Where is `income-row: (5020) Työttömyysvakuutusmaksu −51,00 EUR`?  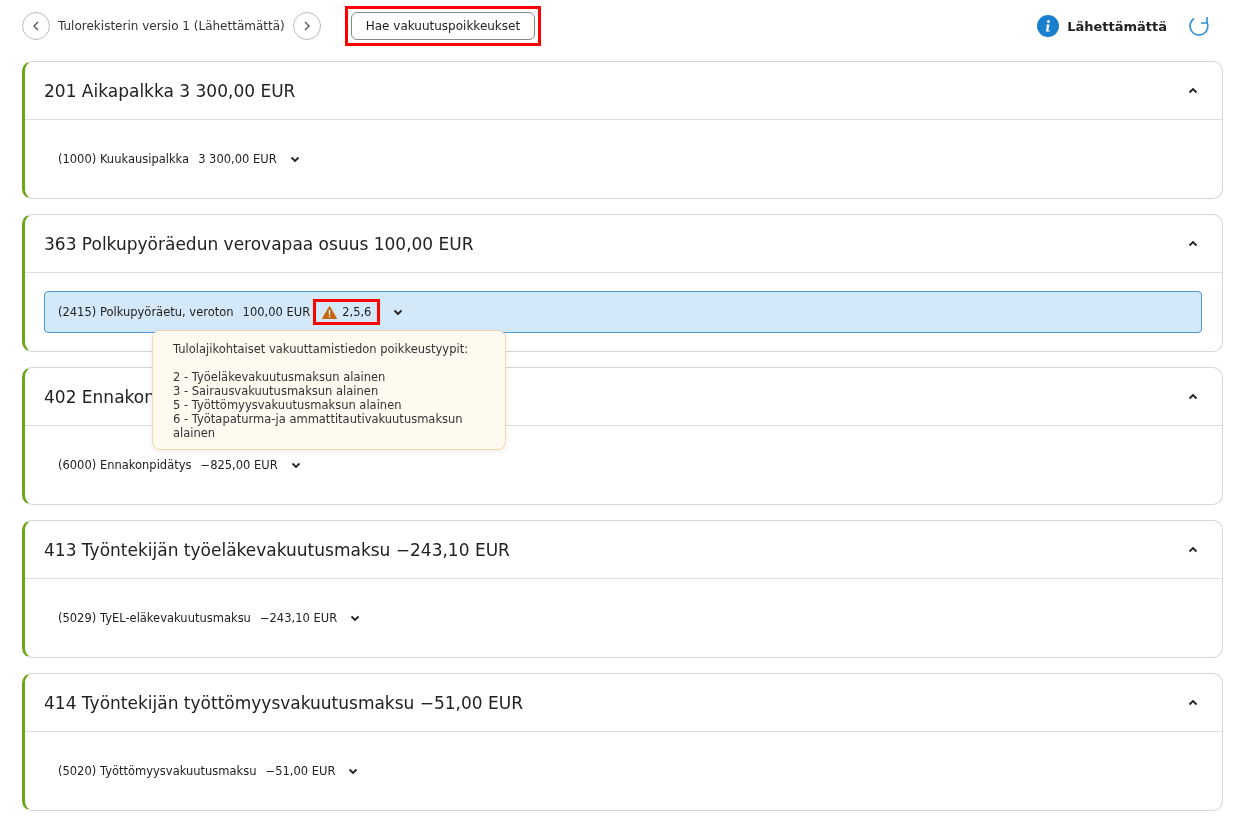 income-row: (5020) Työttömyysvakuutusmaksu −51,00 EUR is located at coordinates (623, 771).